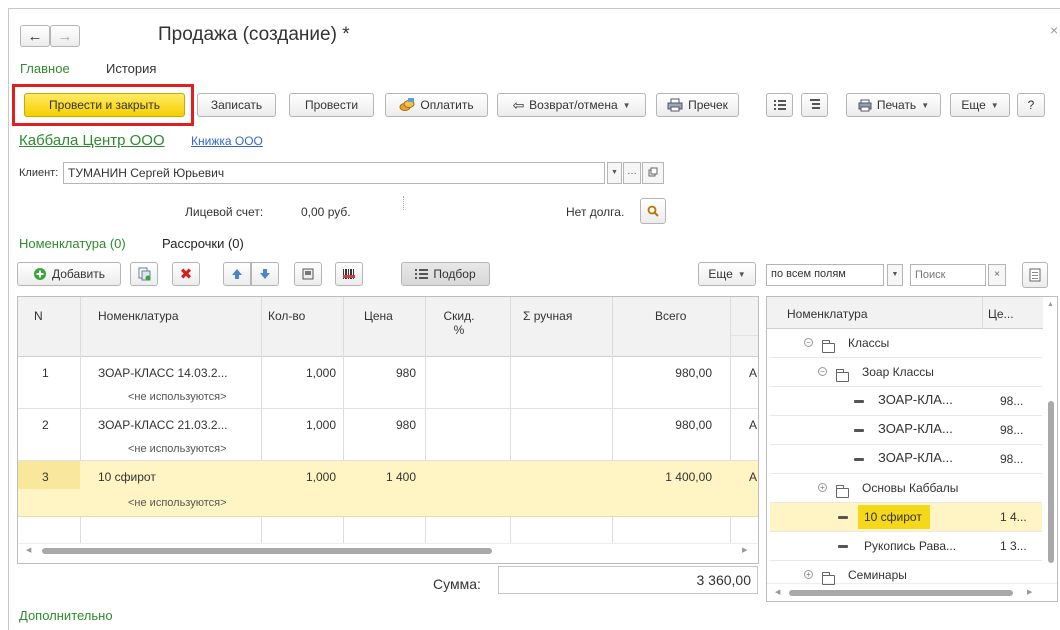  I want to click on debt-status: Нет долга., so click(595, 212).